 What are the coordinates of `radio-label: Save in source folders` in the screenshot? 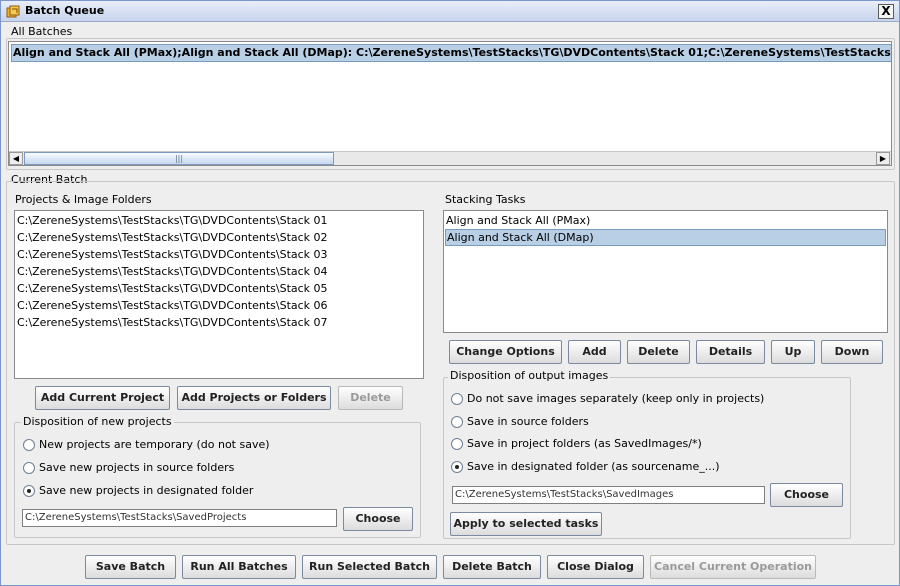 It's located at (528, 421).